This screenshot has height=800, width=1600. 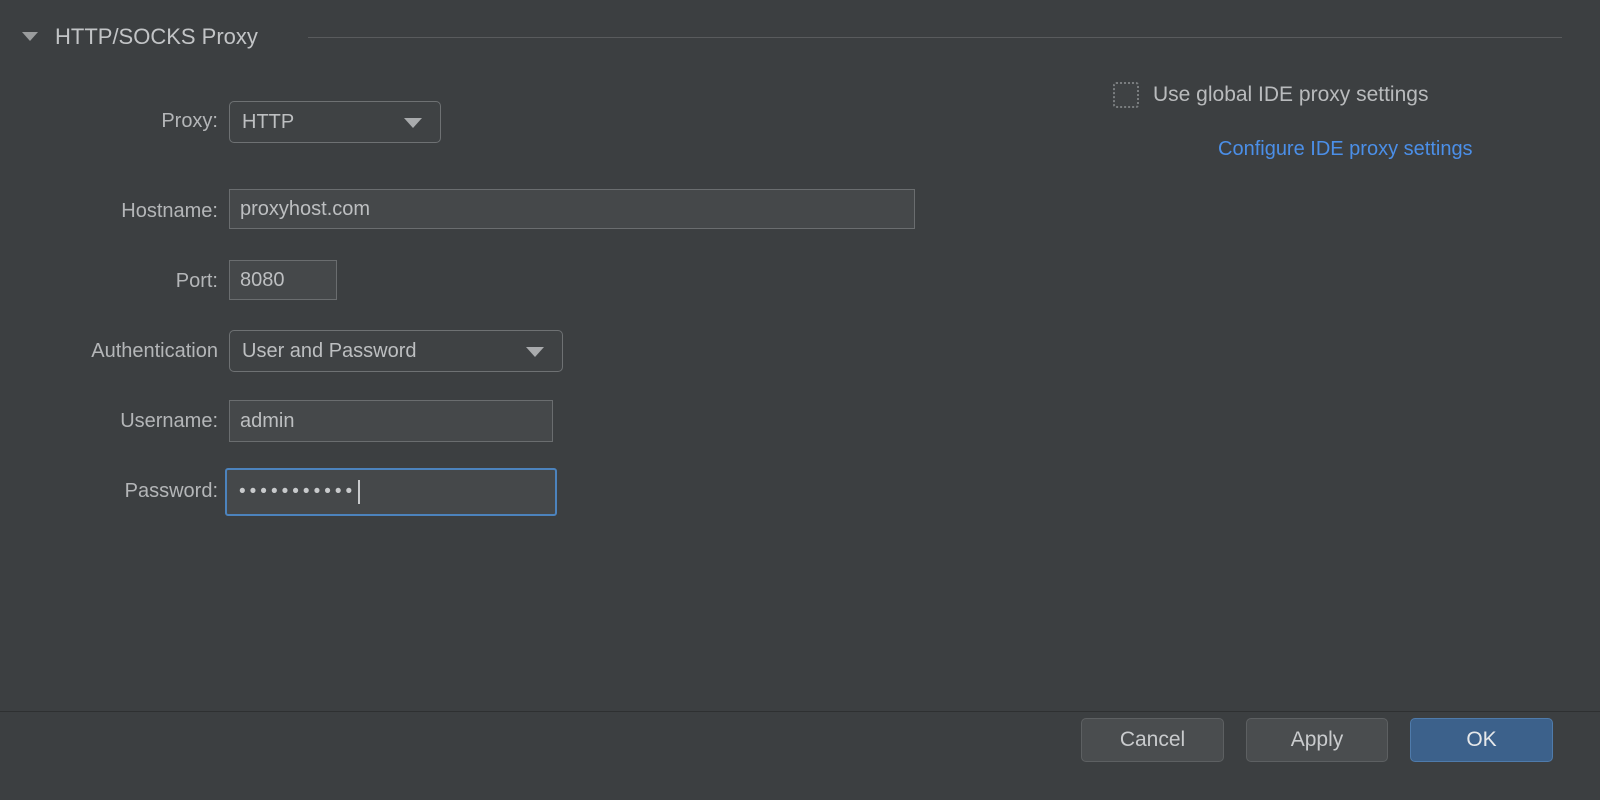 What do you see at coordinates (1291, 94) in the screenshot?
I see `use-global-proxy-label: Use global IDE proxy settings` at bounding box center [1291, 94].